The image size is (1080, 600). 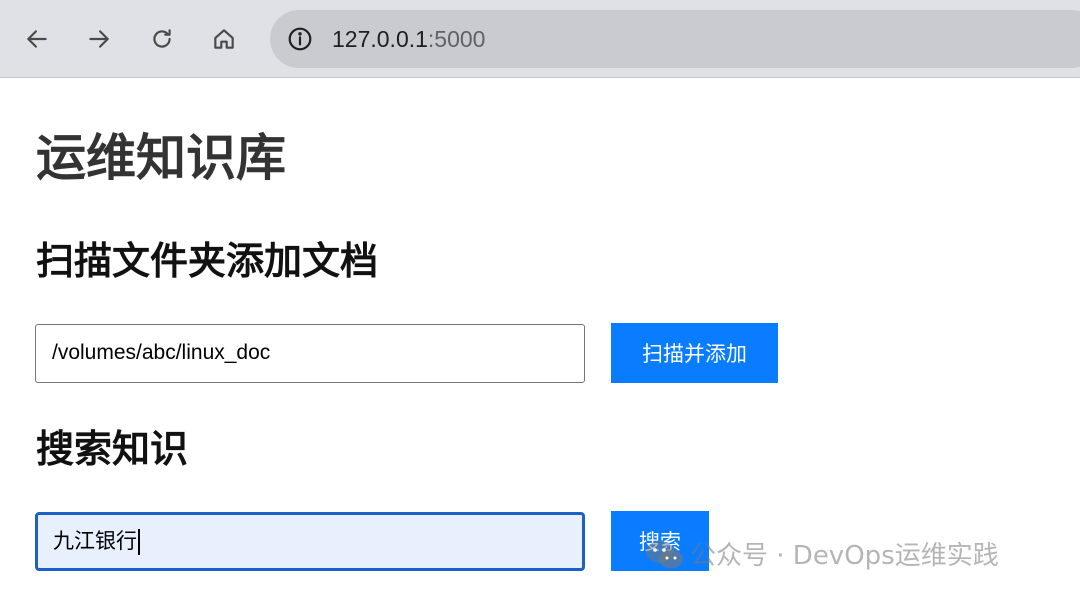 What do you see at coordinates (139, 542) in the screenshot?
I see `text-caret` at bounding box center [139, 542].